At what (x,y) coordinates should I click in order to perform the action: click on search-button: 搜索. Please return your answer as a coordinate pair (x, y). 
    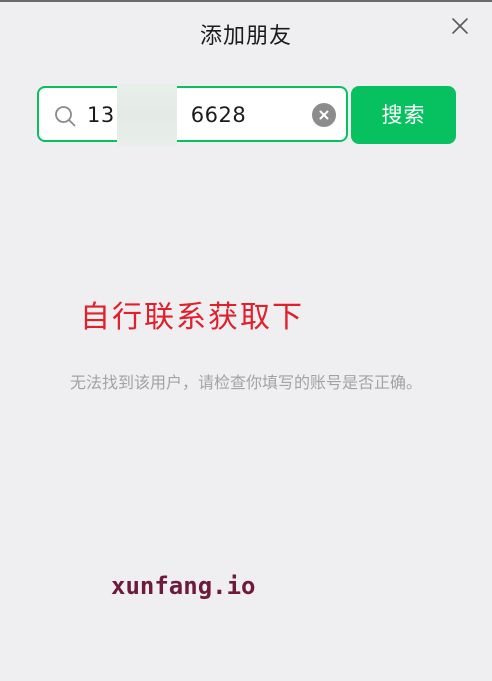
    Looking at the image, I should click on (403, 115).